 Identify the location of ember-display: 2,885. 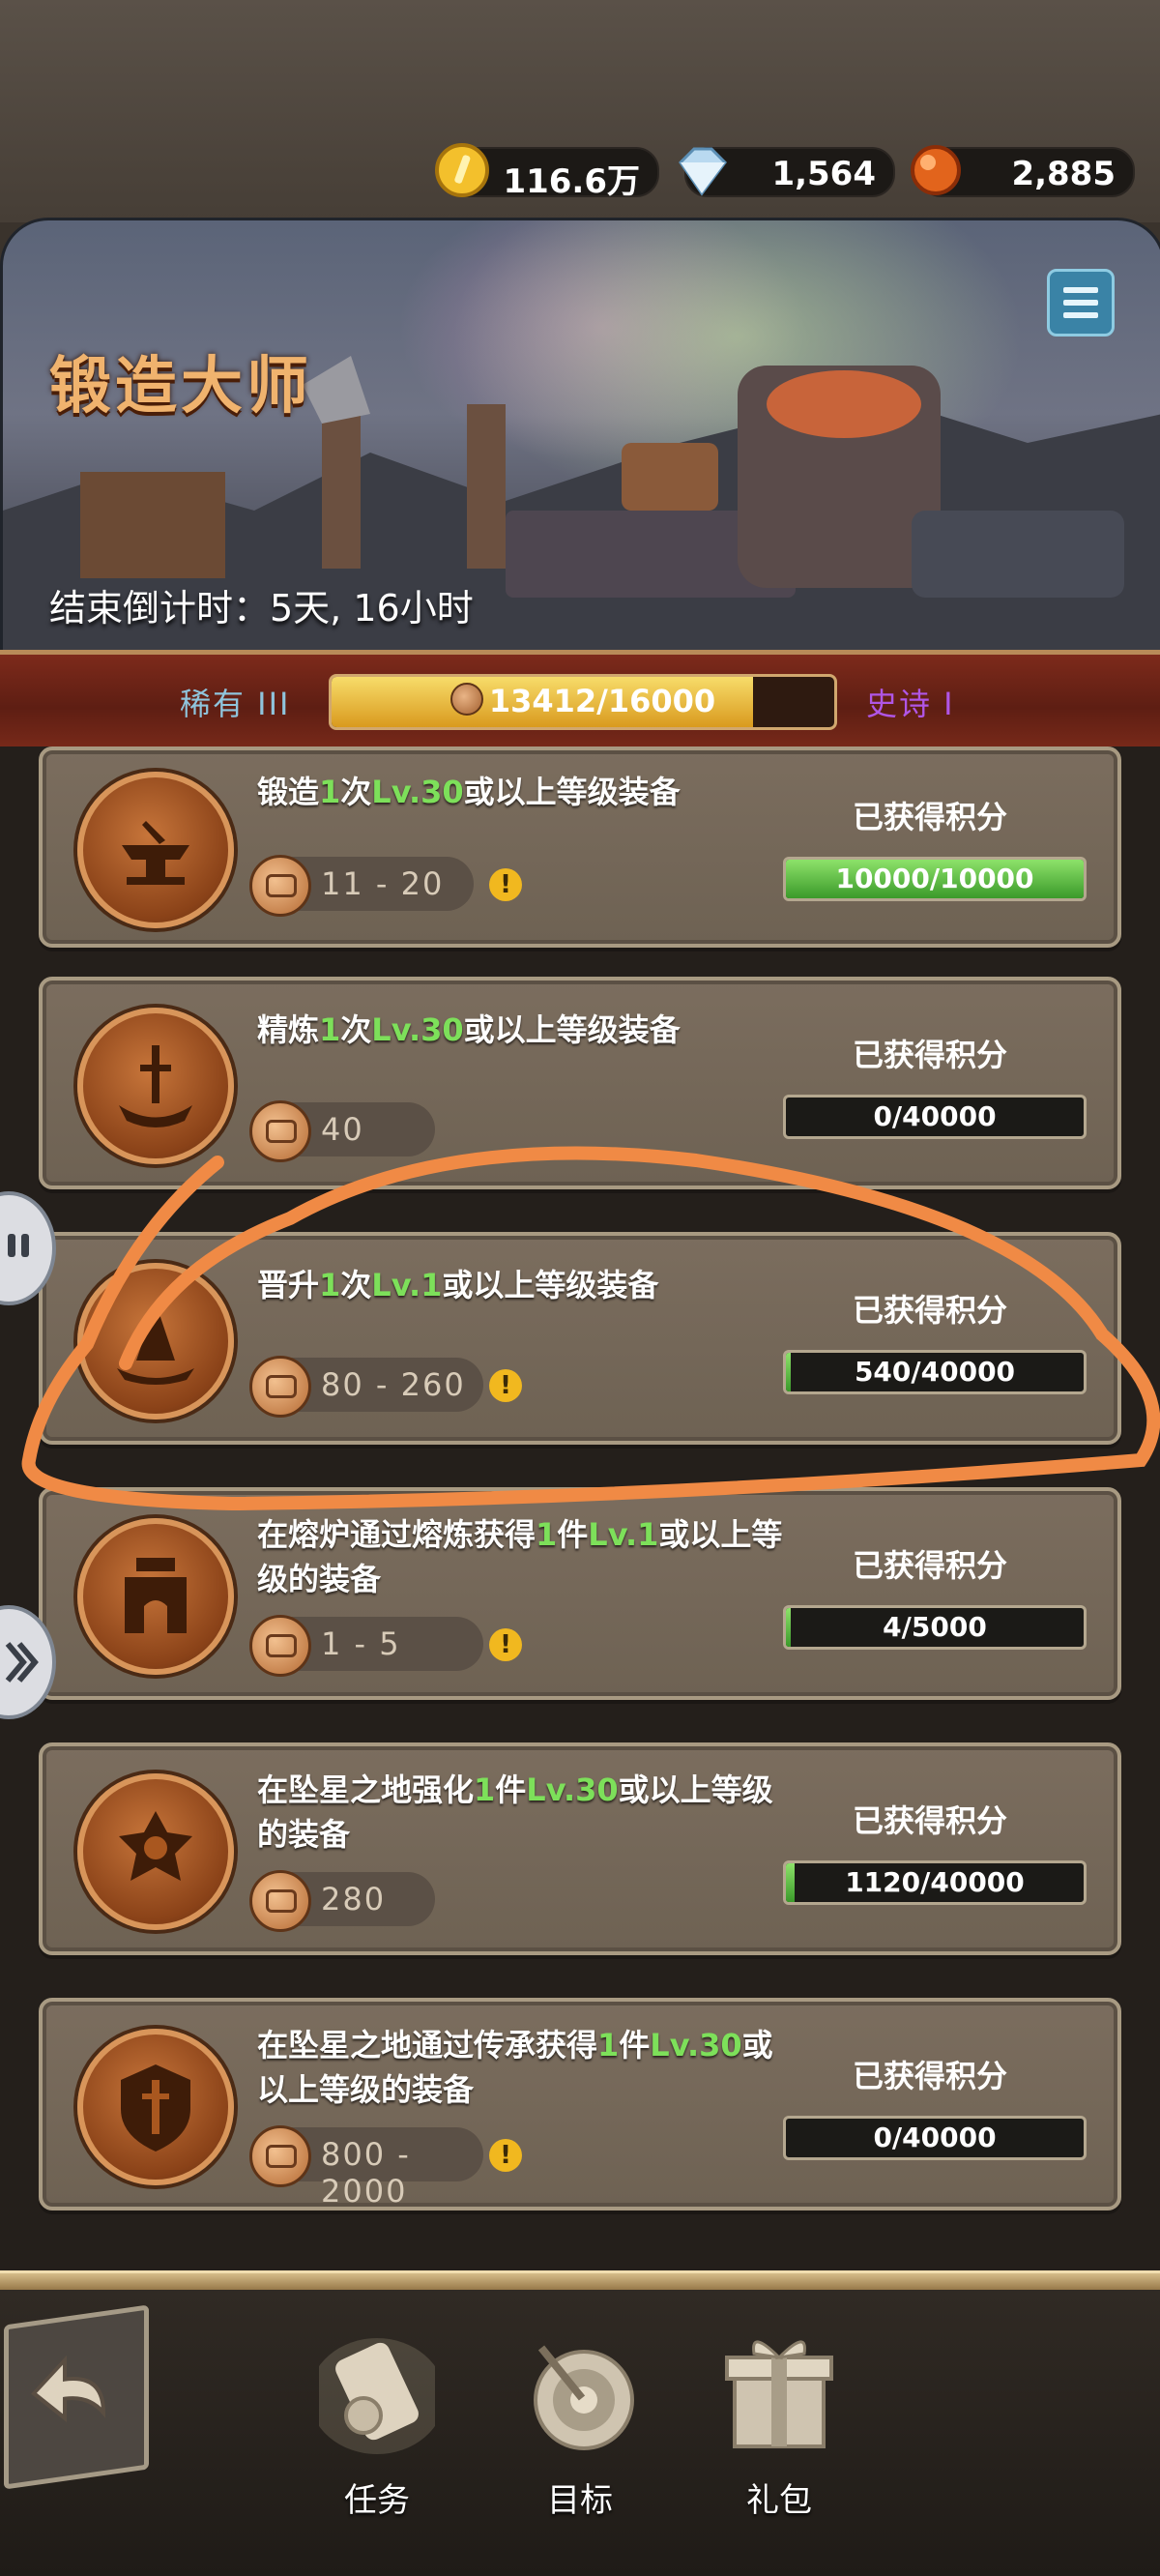
(1023, 171).